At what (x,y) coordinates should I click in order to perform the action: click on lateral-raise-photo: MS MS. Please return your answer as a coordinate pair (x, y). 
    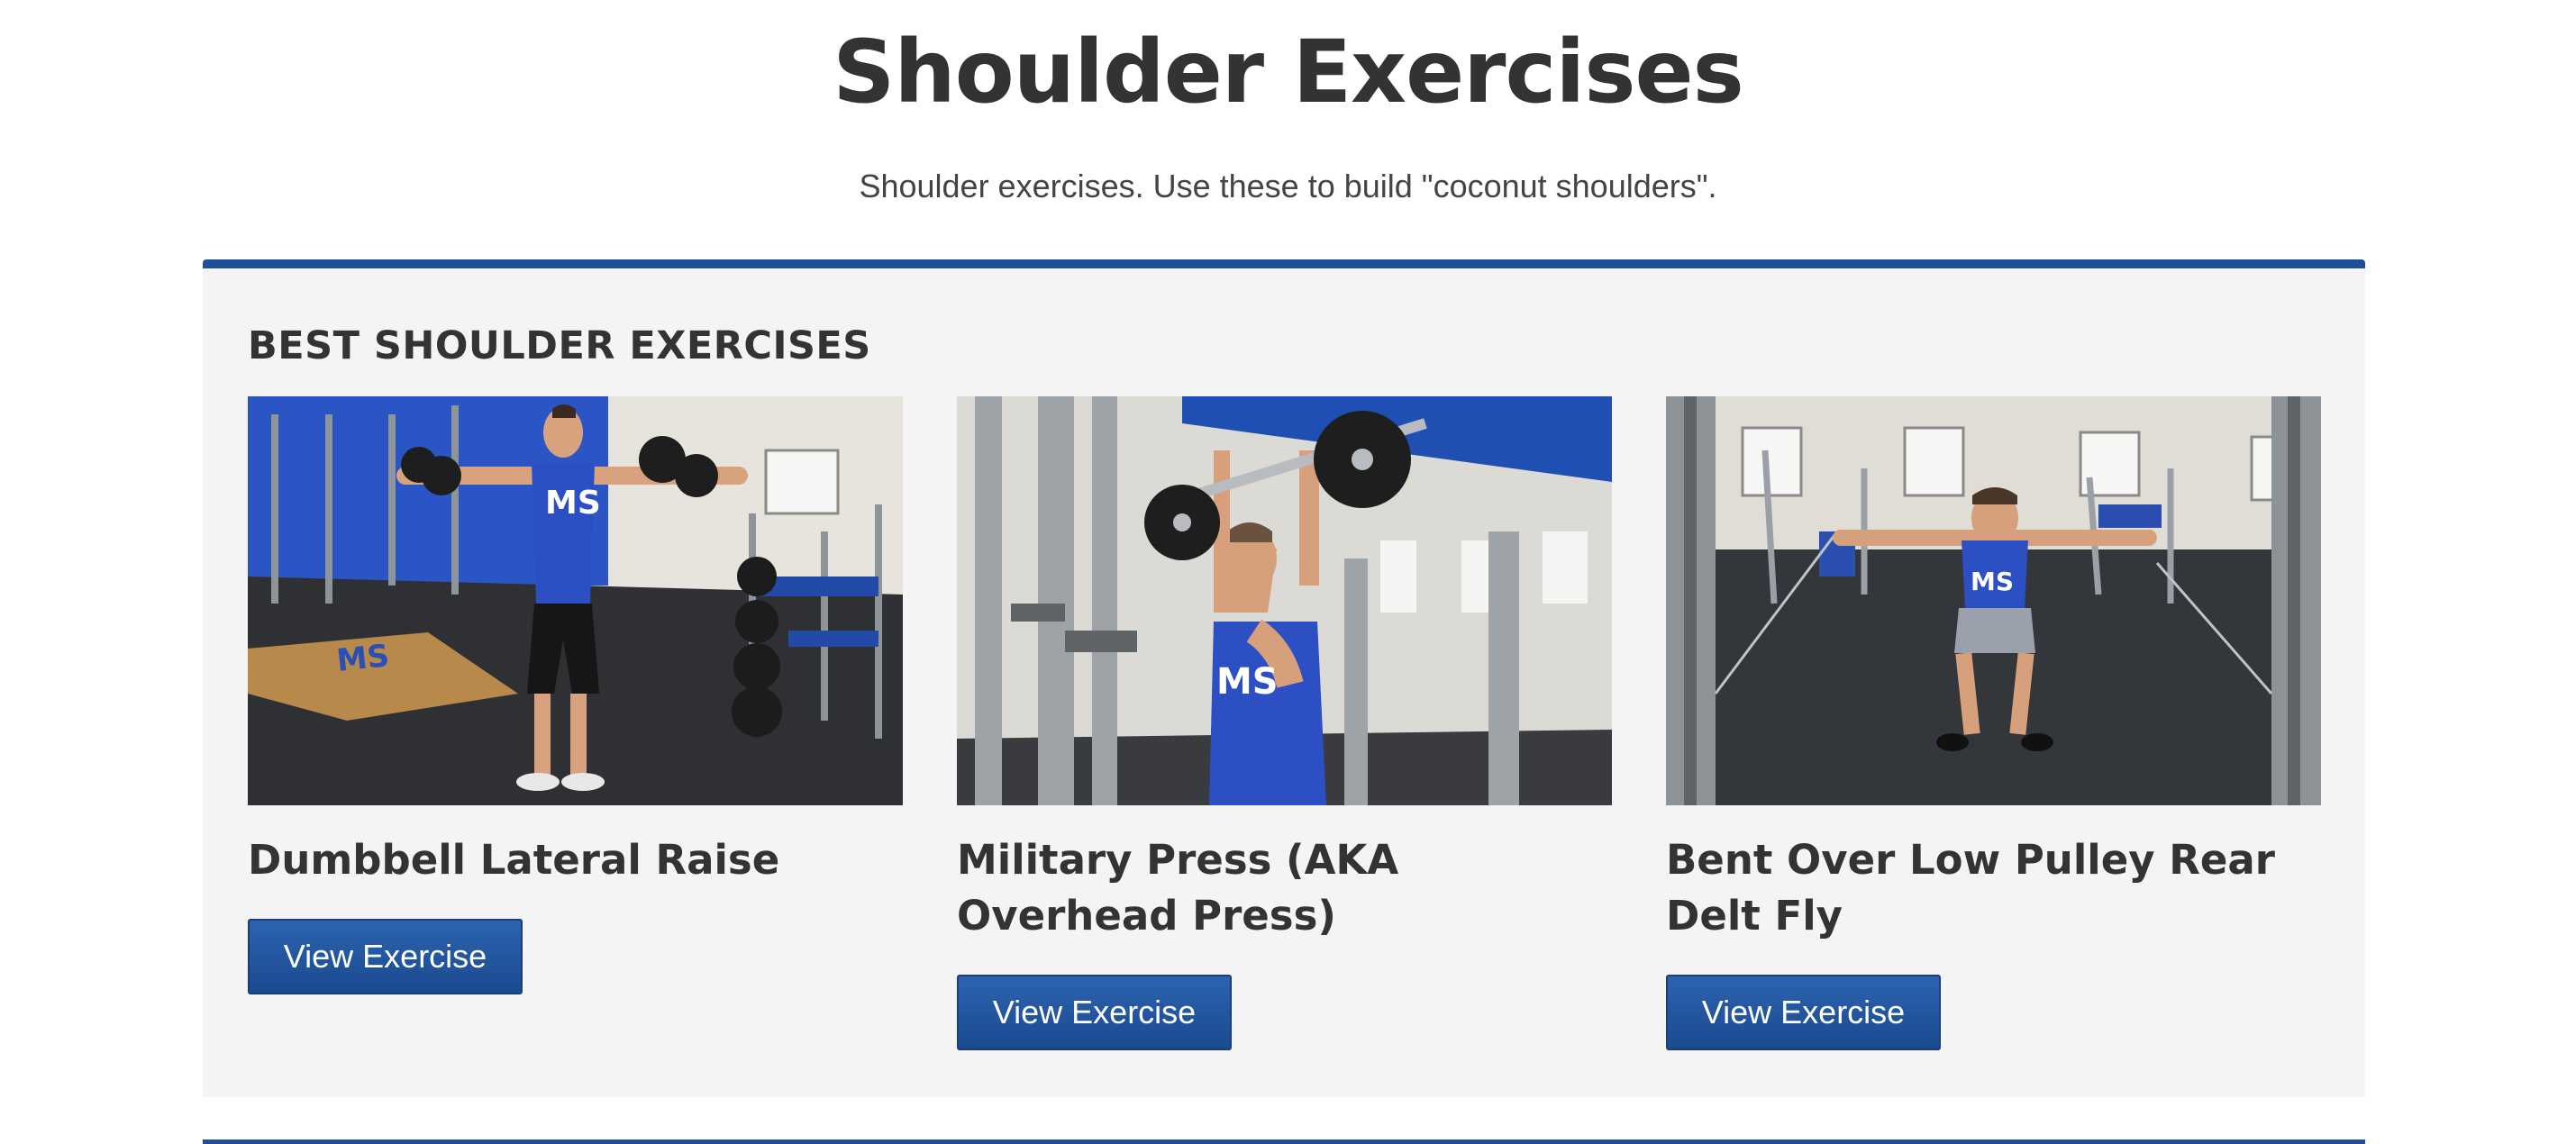
    Looking at the image, I should click on (575, 600).